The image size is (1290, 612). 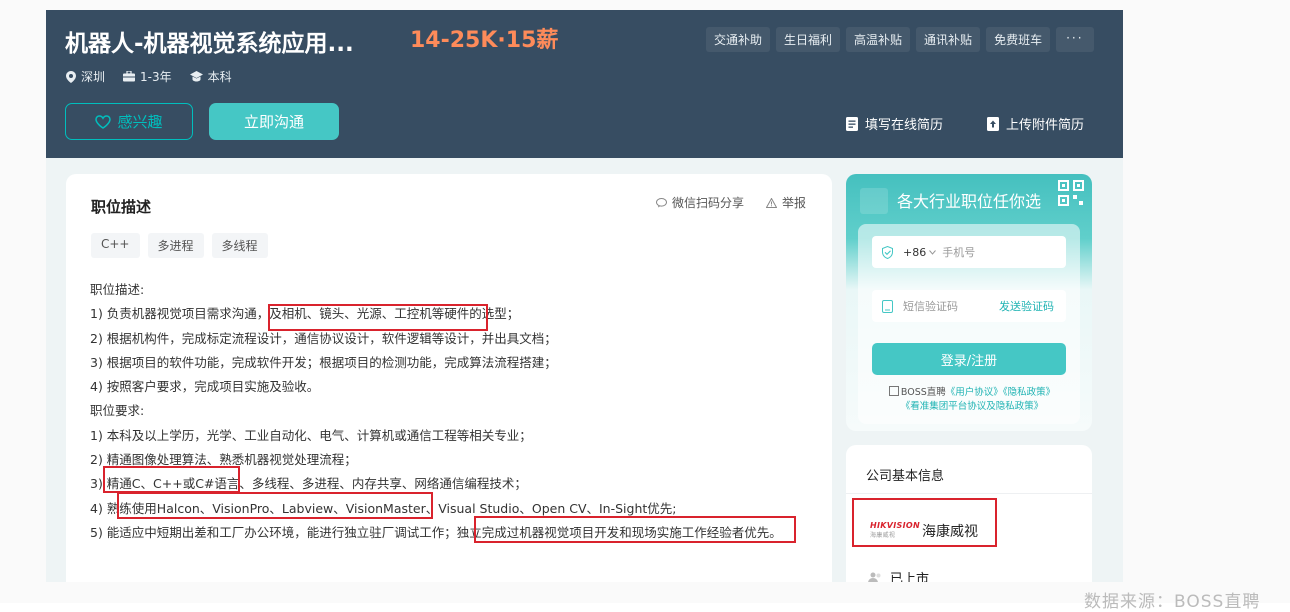 I want to click on interest-label: 感兴趣, so click(x=140, y=122).